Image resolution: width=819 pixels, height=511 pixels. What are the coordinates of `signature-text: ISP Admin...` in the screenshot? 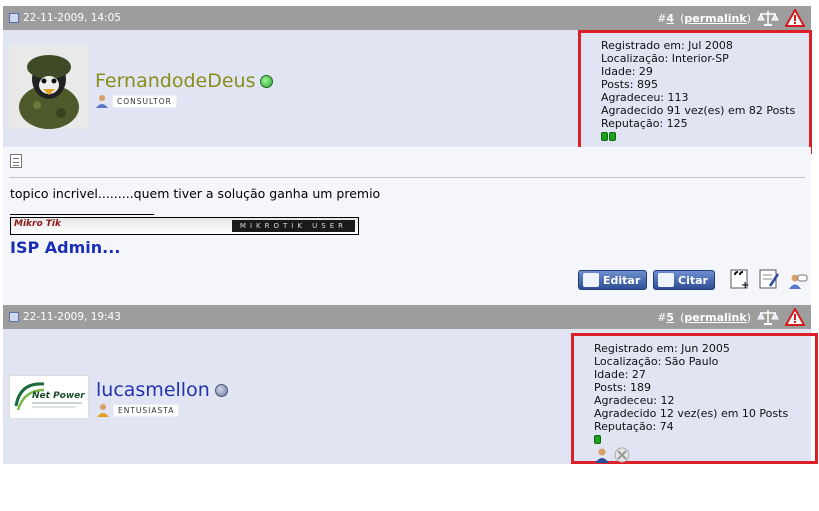 It's located at (65, 247).